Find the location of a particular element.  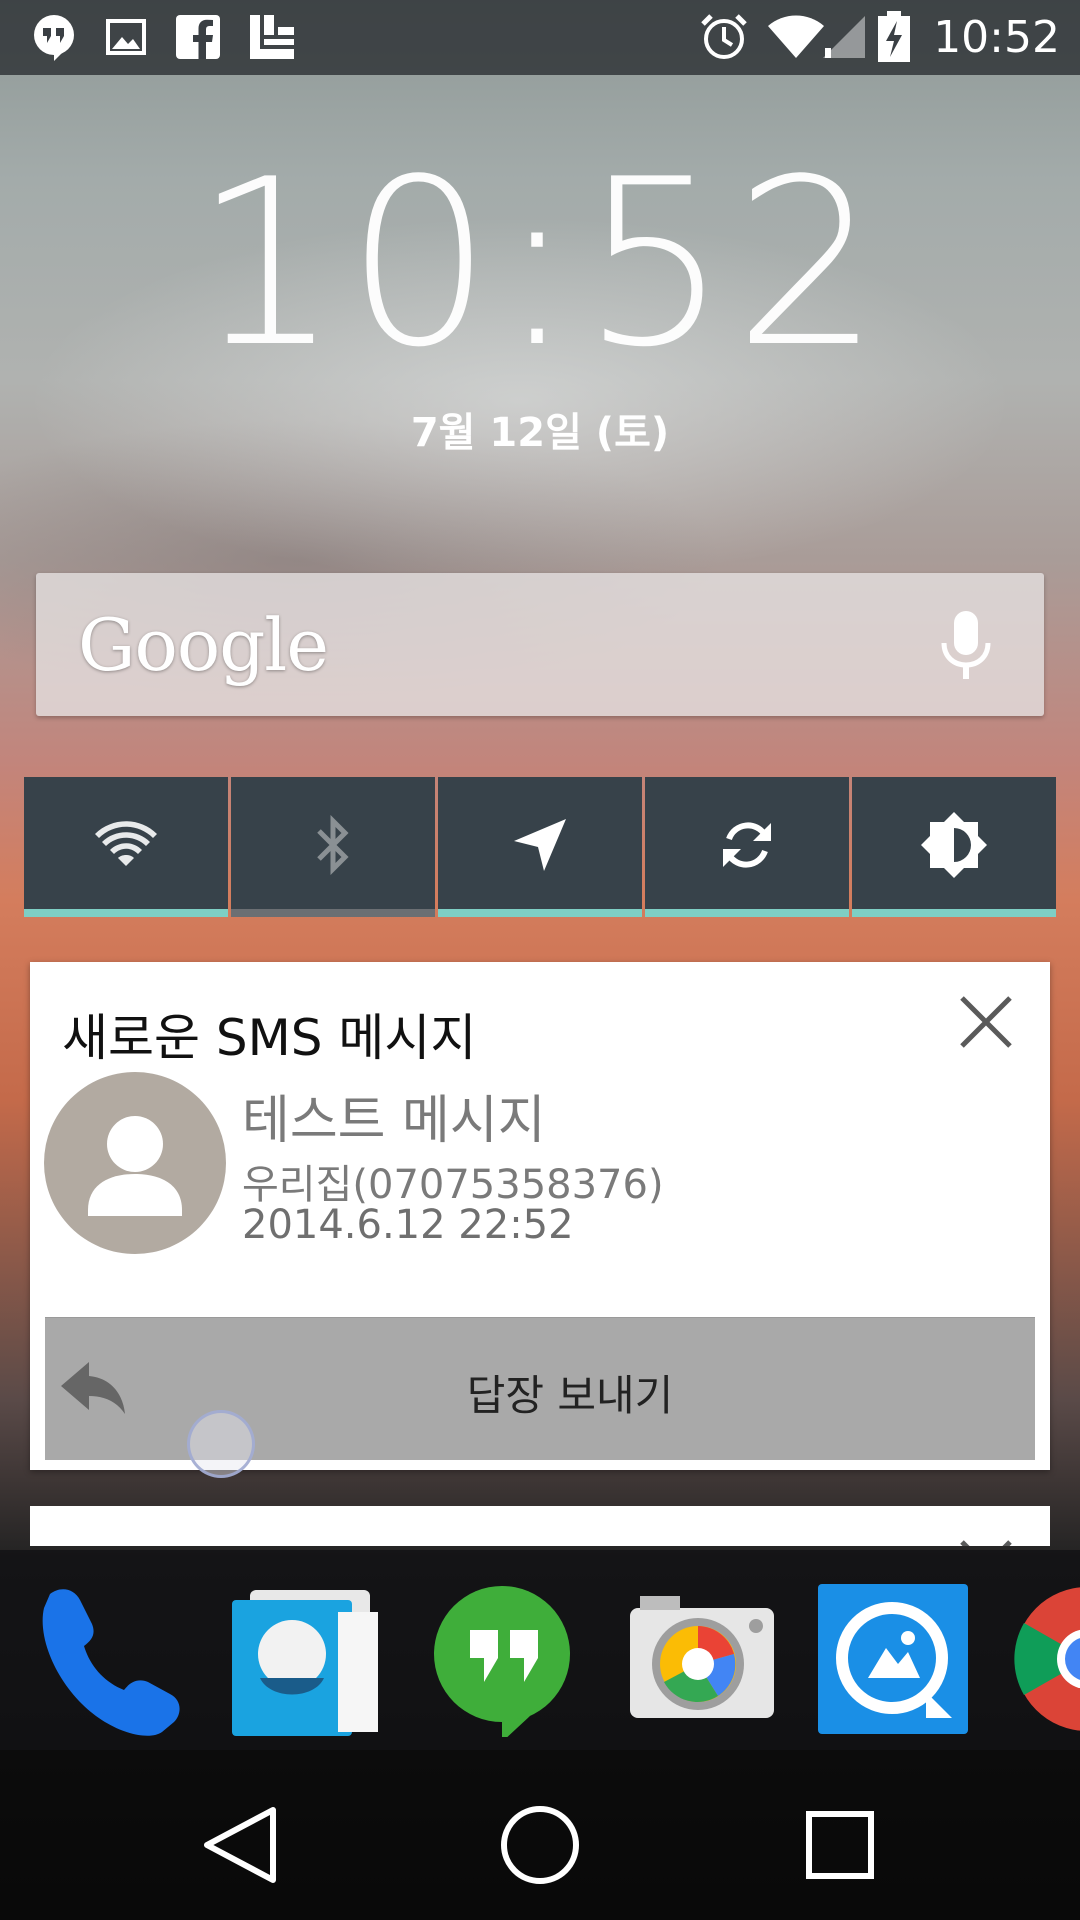

hangouts-app-icon is located at coordinates (507, 1662).